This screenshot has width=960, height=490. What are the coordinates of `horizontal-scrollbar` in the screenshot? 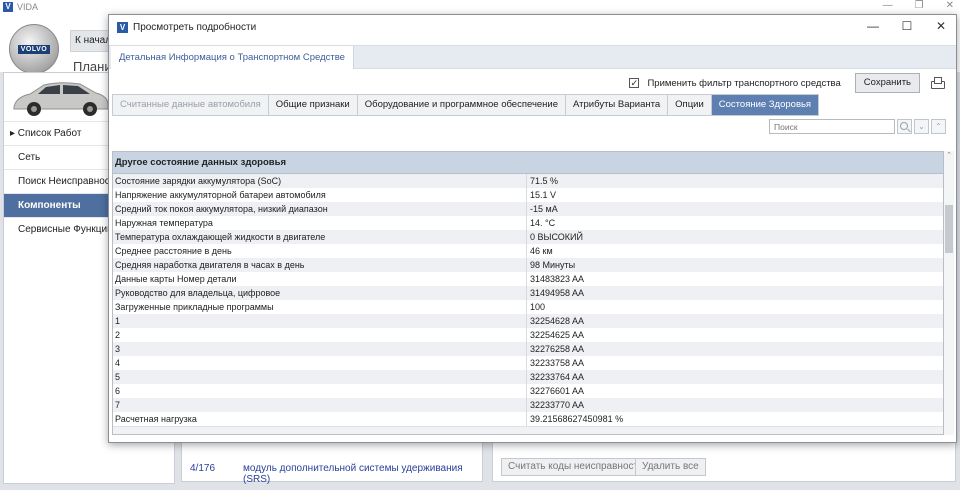 It's located at (528, 430).